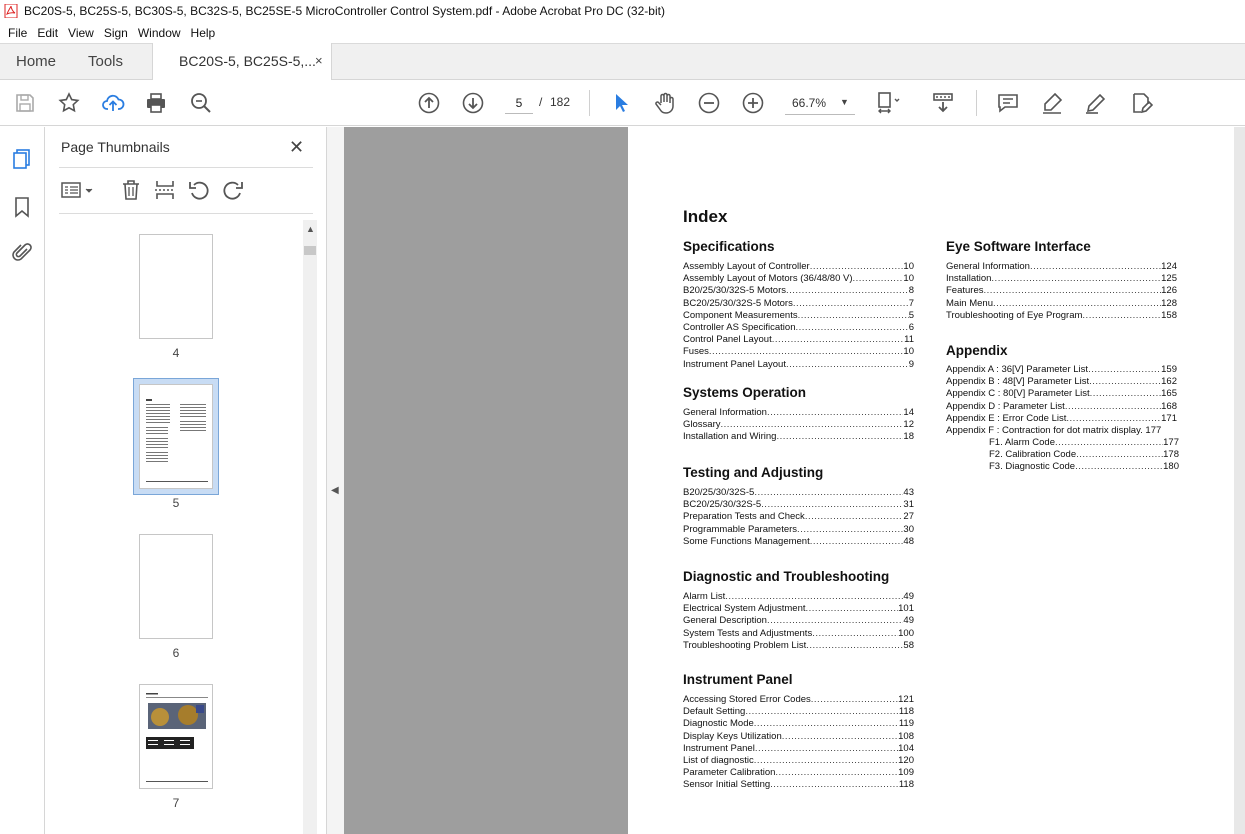 This screenshot has height=834, width=1245. Describe the element at coordinates (519, 103) in the screenshot. I see `page-number-input` at that location.